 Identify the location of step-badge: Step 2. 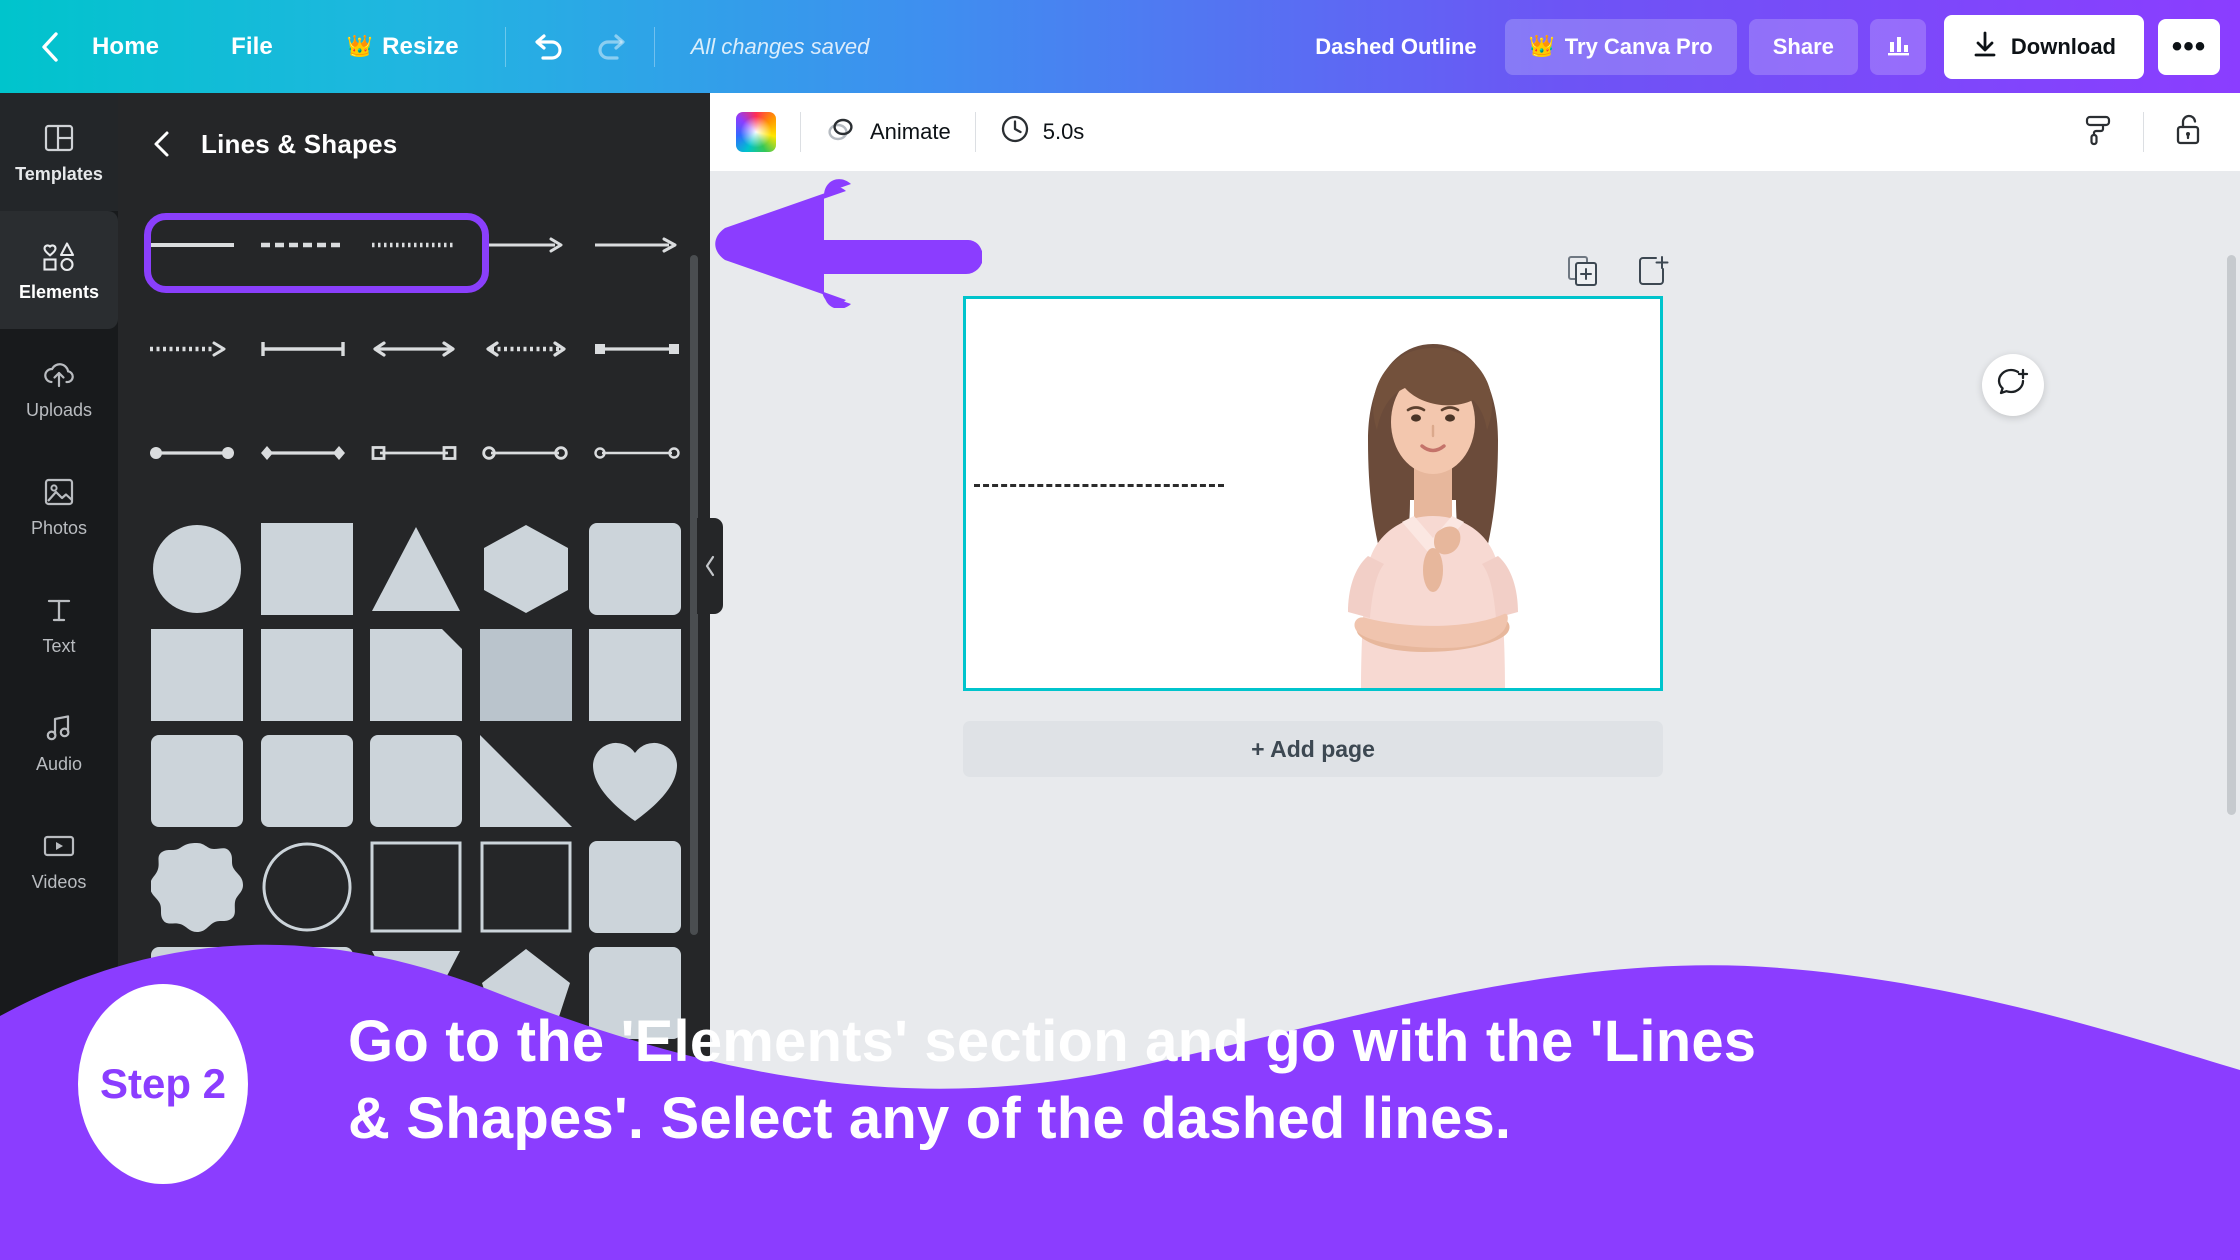
(163, 1084).